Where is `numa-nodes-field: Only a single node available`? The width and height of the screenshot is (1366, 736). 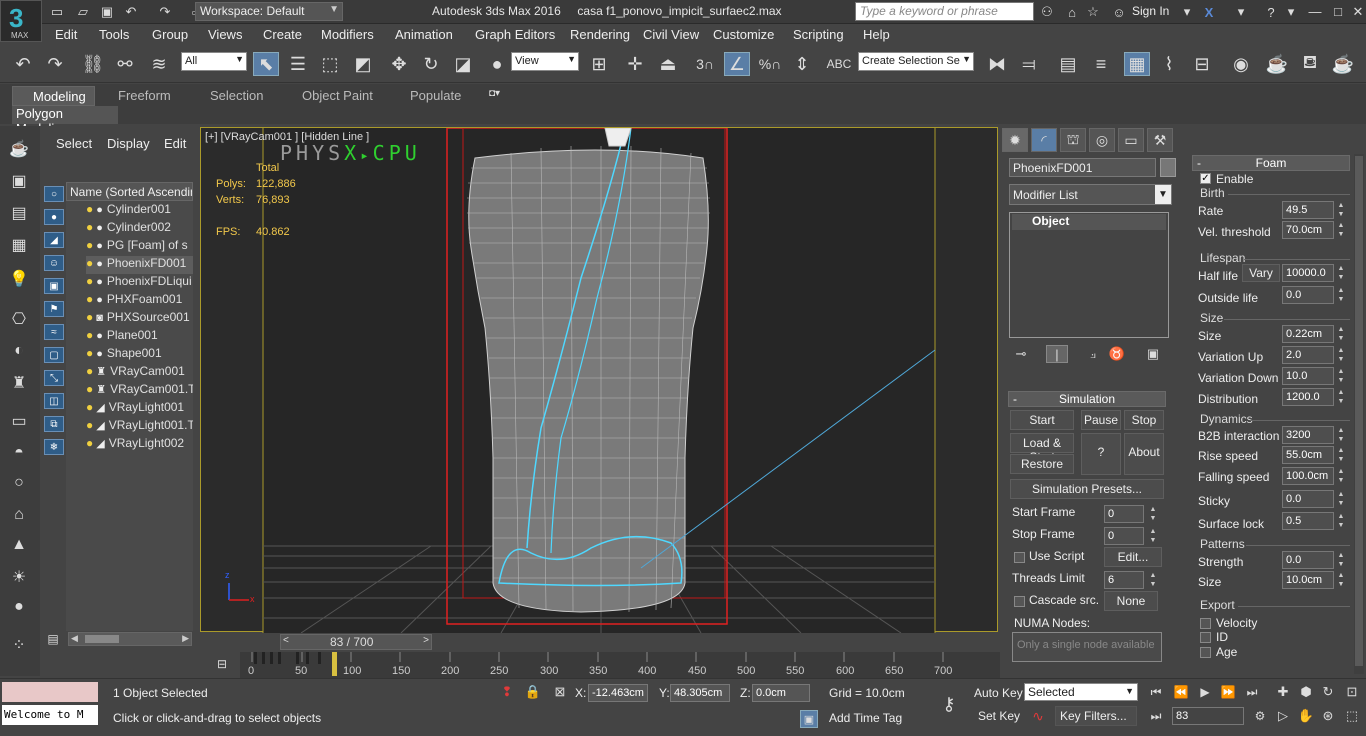 numa-nodes-field: Only a single node available is located at coordinates (1087, 647).